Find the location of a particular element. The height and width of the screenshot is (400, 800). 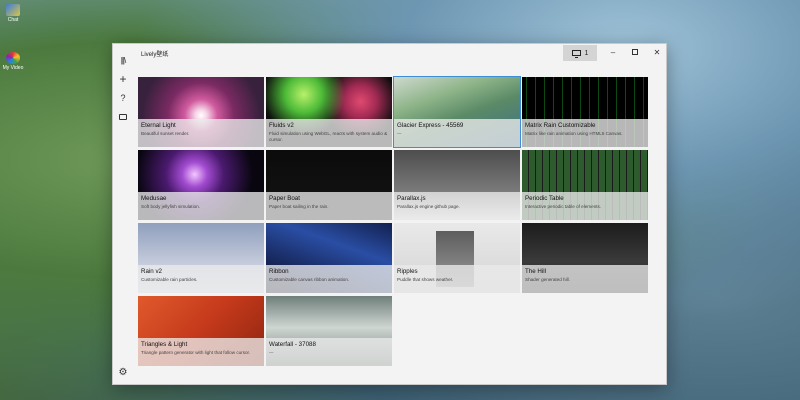

wallpaper-name: Medusae is located at coordinates (154, 198).